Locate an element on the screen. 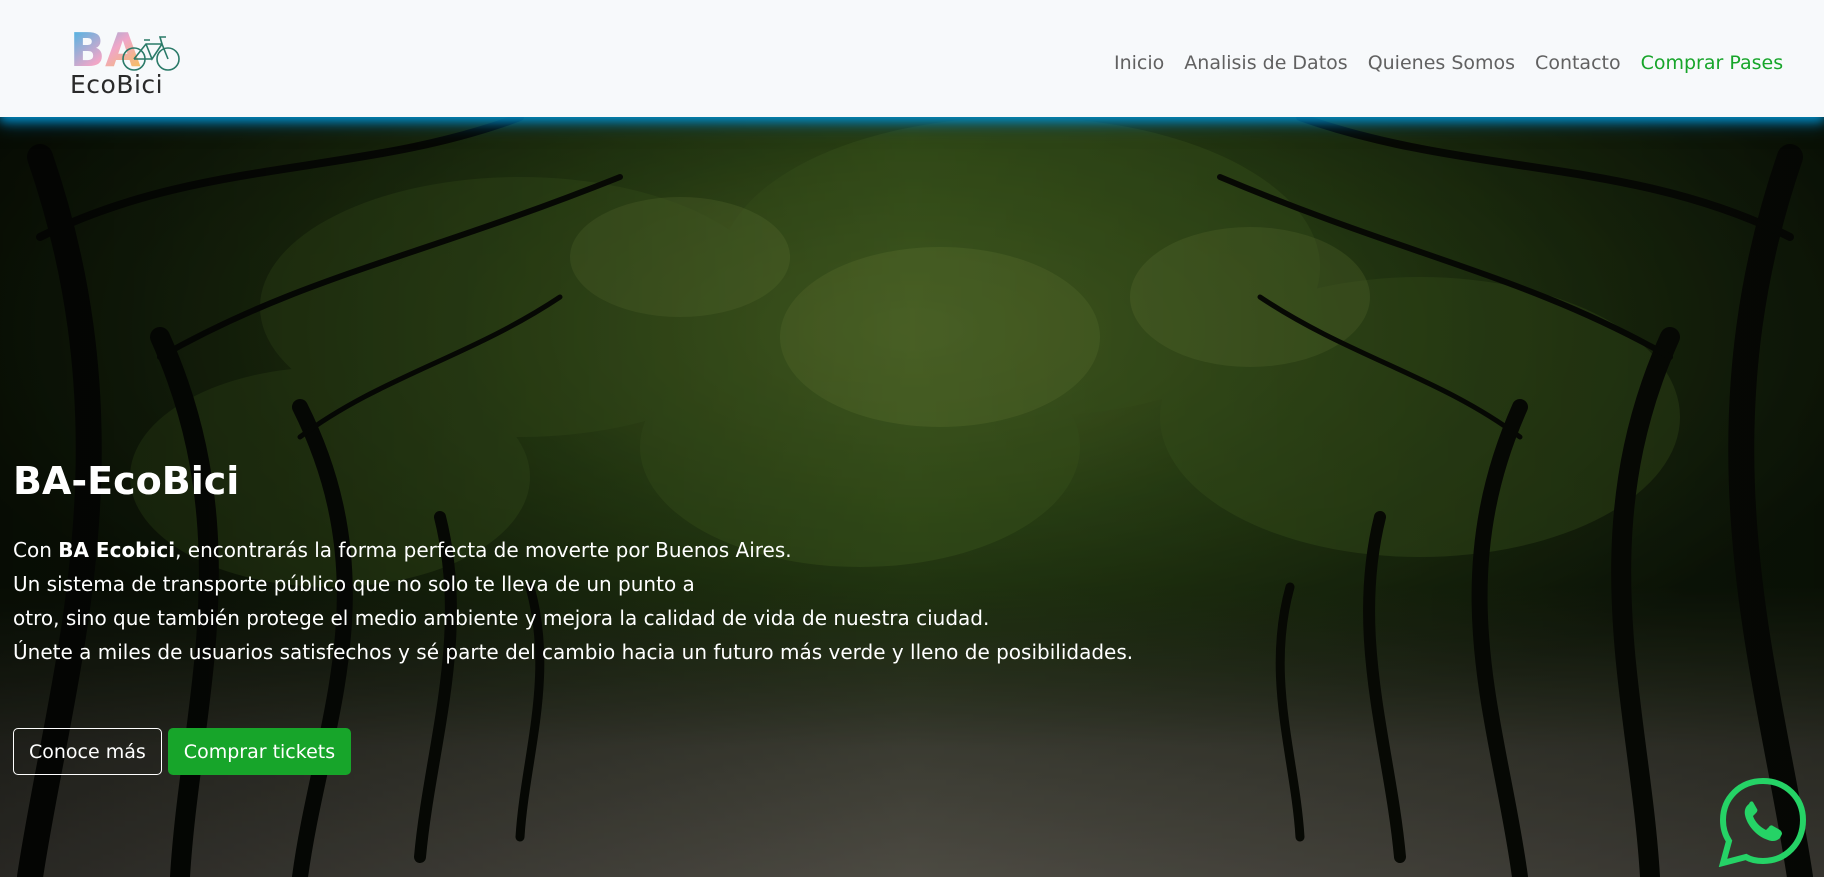  logo-initials: BA is located at coordinates (105, 51).